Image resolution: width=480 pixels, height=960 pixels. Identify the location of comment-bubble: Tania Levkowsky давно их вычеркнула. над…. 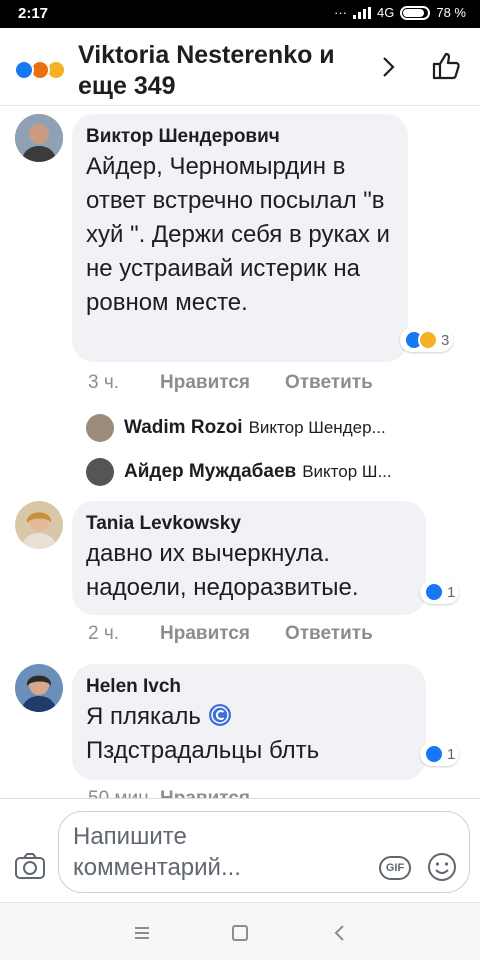
(249, 558).